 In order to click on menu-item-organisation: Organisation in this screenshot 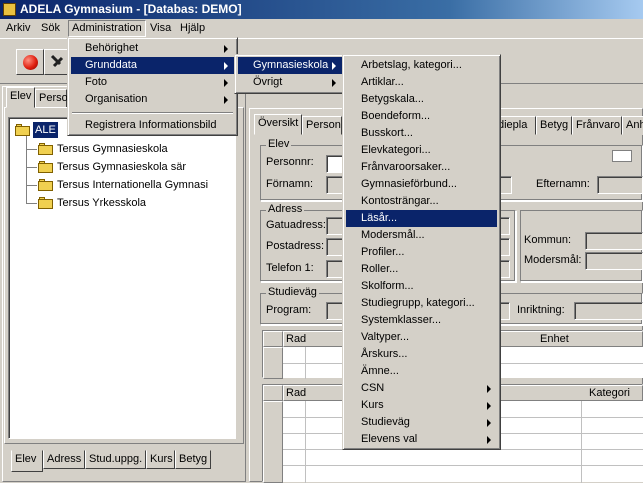, I will do `click(152, 99)`.